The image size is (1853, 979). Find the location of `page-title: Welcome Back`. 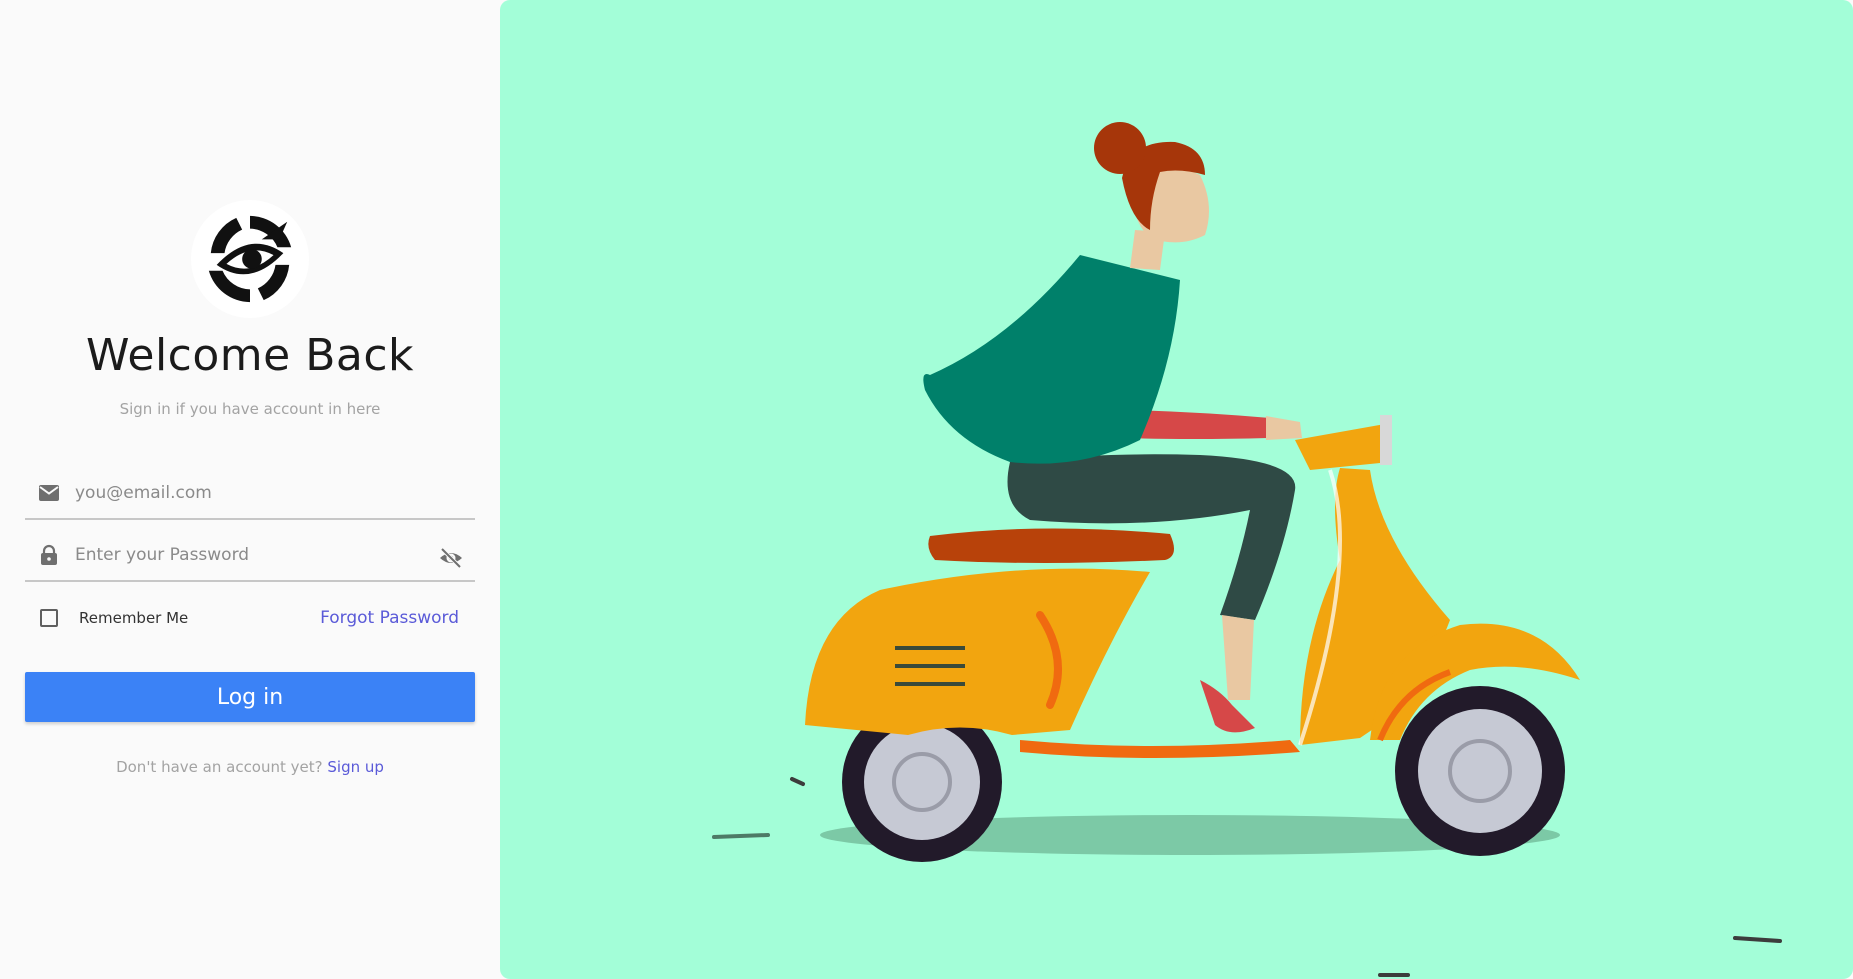

page-title: Welcome Back is located at coordinates (250, 355).